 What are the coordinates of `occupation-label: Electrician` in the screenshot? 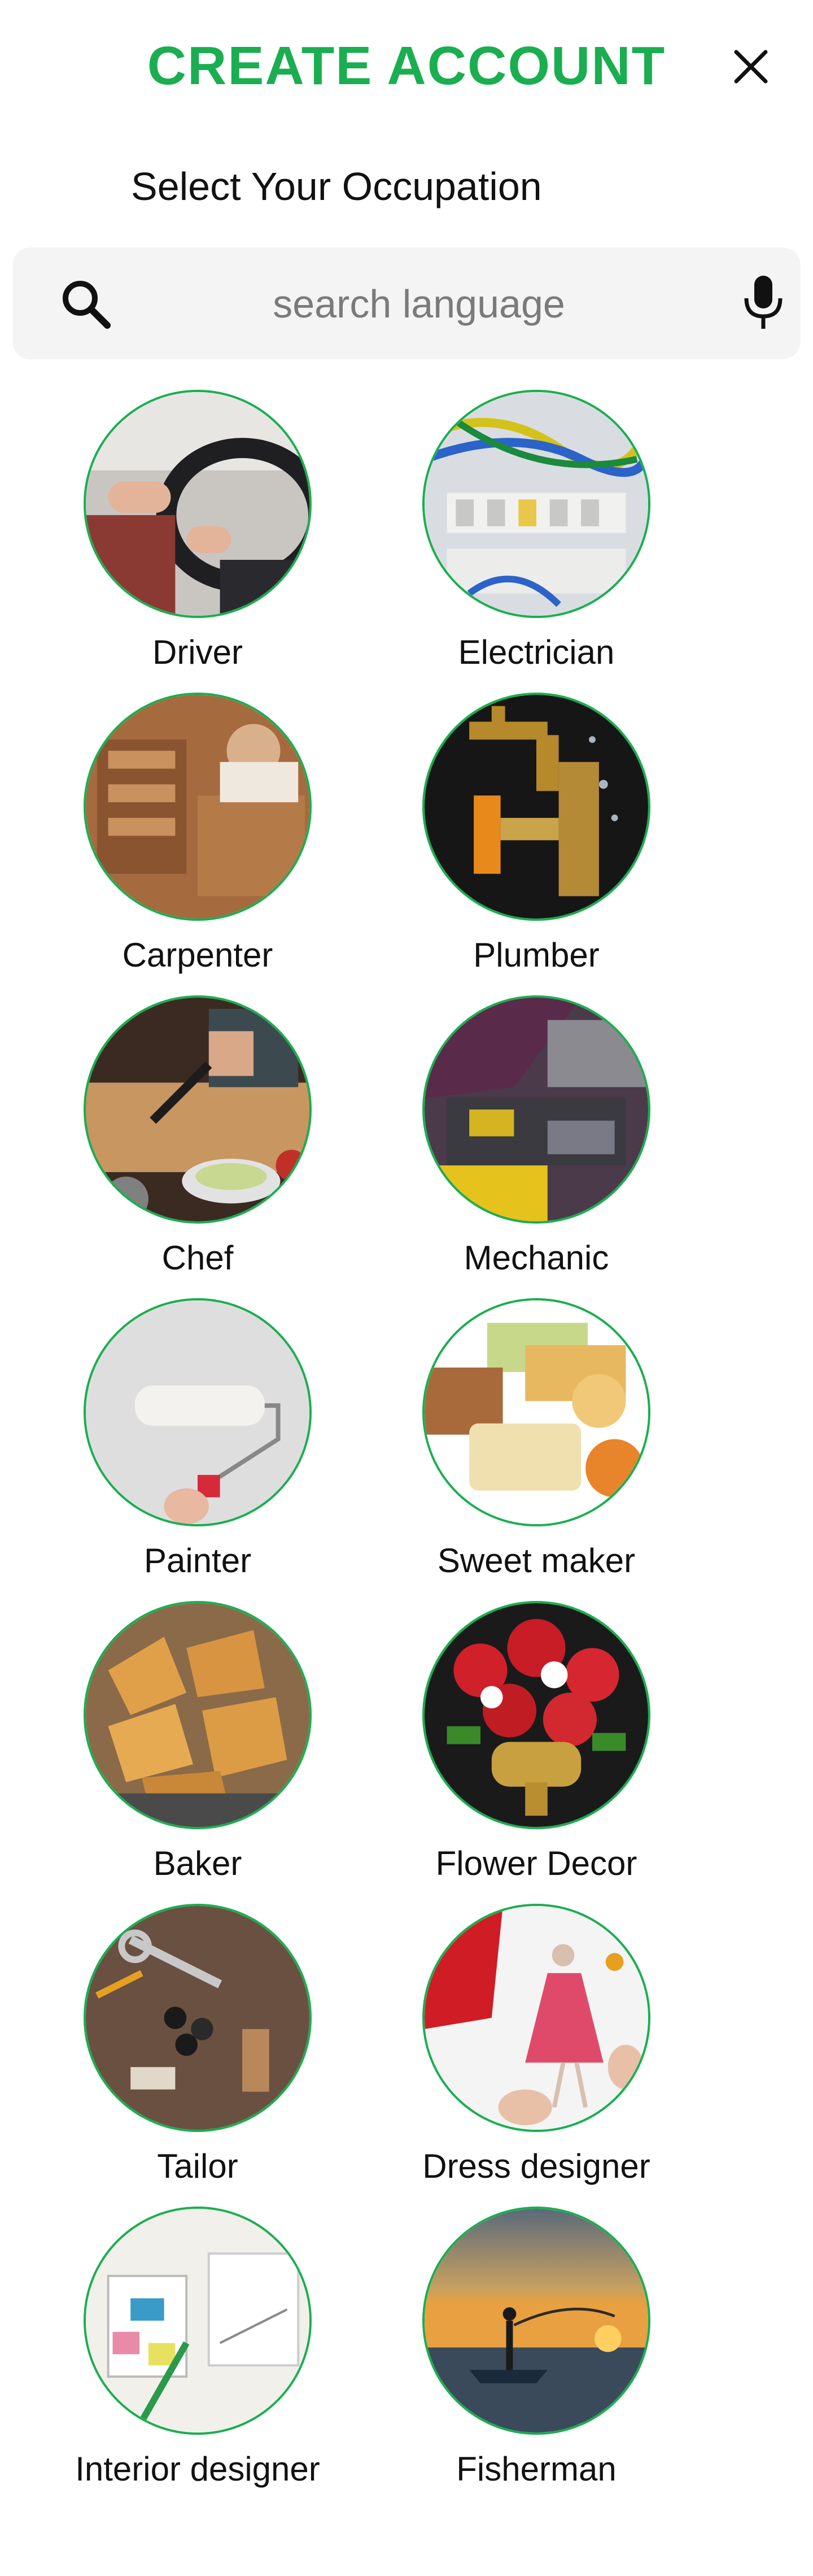 It's located at (536, 652).